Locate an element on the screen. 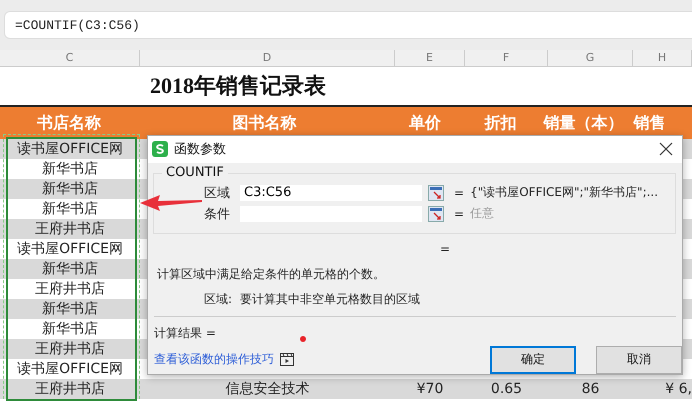 Image resolution: width=692 pixels, height=401 pixels. argument-label: 区域 is located at coordinates (217, 193).